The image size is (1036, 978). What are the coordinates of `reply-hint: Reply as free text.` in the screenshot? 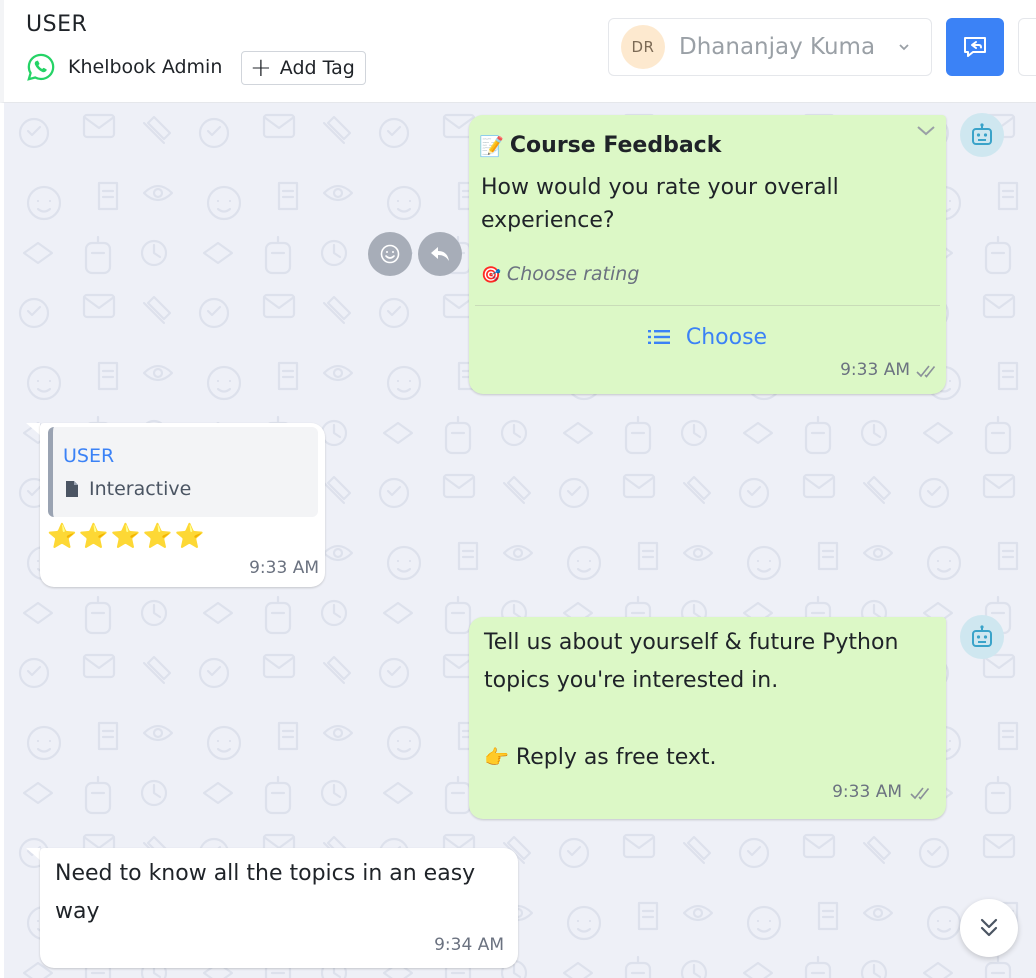 It's located at (616, 757).